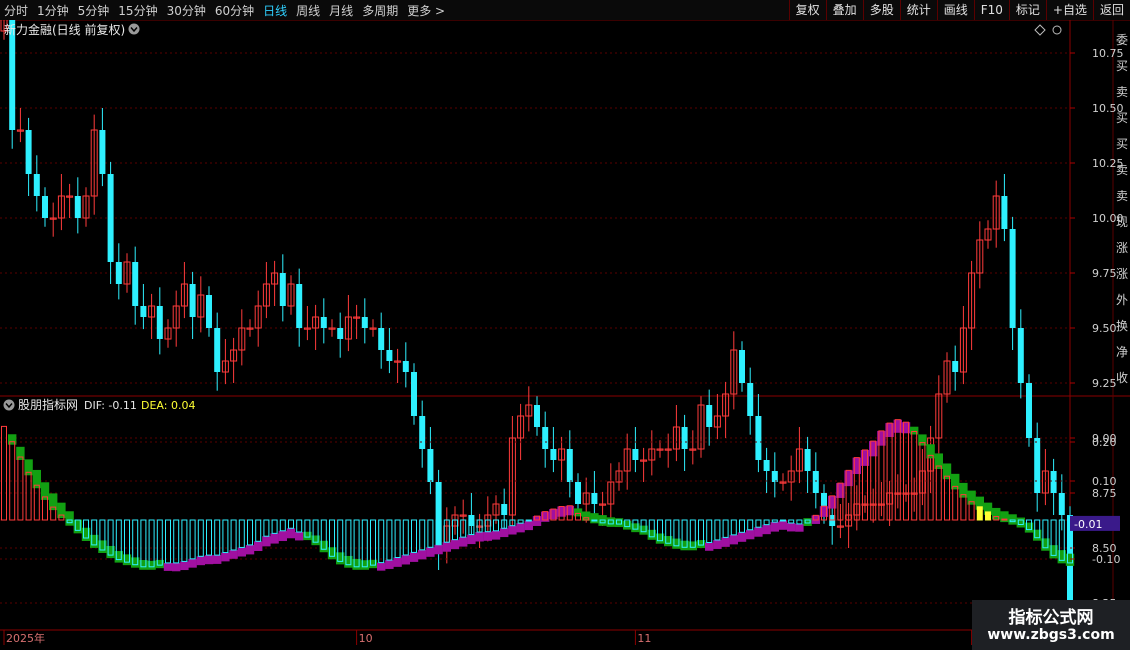 This screenshot has height=650, width=1130. I want to click on quote-panel-label: 涨, so click(1122, 247).